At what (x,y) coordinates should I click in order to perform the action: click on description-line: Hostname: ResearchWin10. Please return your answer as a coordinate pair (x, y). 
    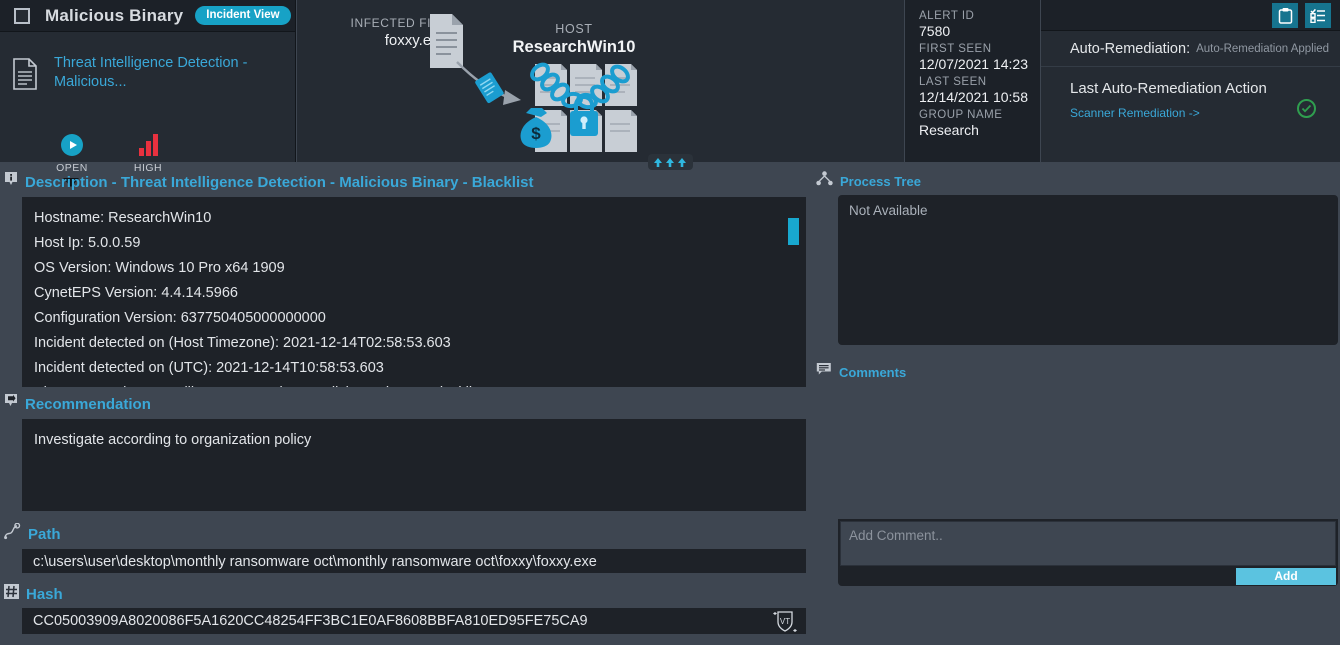
    Looking at the image, I should click on (123, 218).